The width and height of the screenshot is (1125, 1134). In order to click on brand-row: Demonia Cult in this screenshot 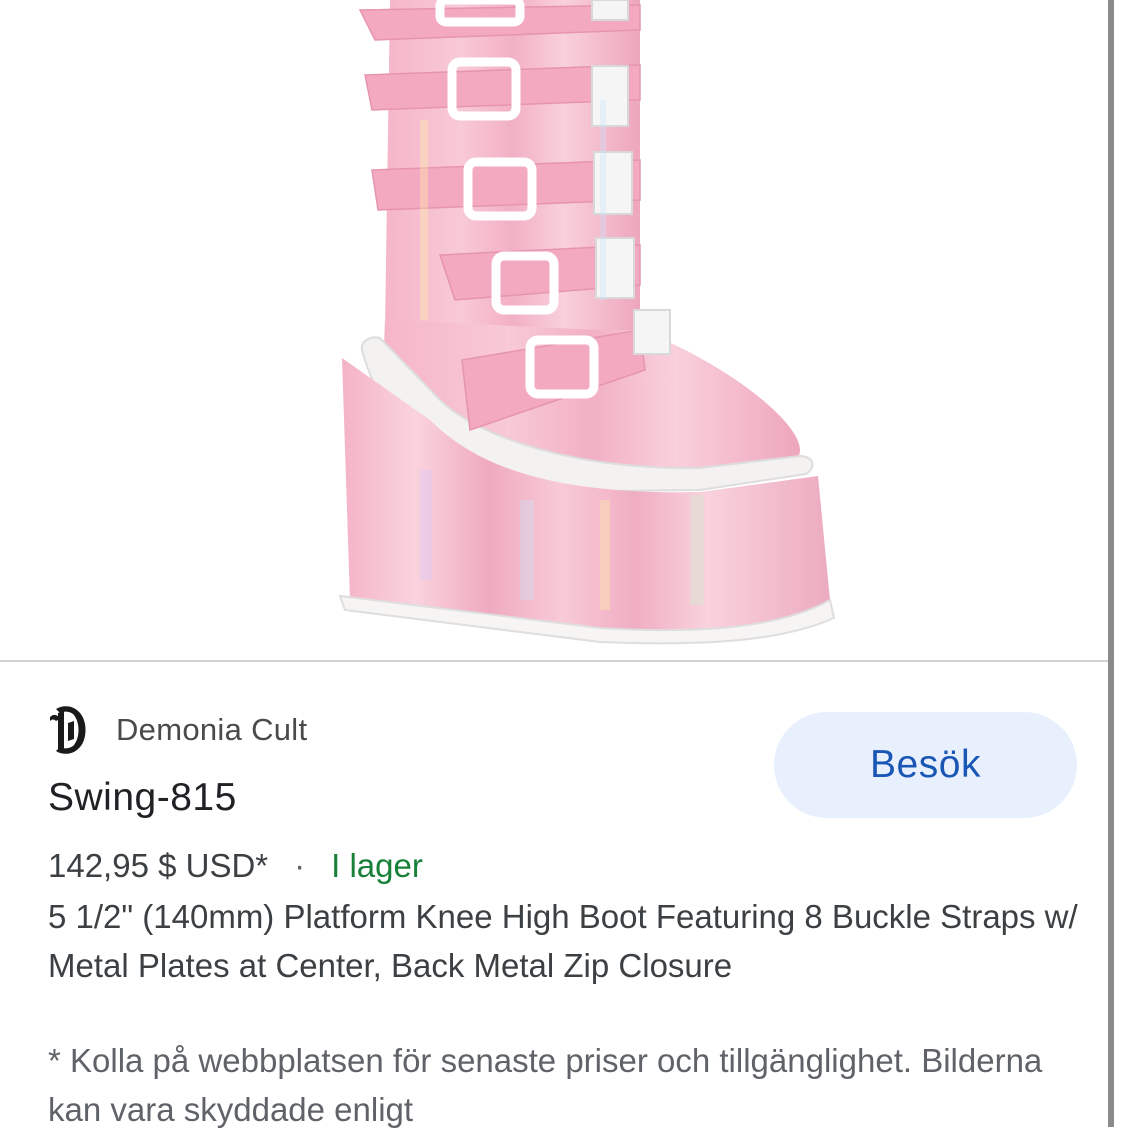, I will do `click(177, 730)`.